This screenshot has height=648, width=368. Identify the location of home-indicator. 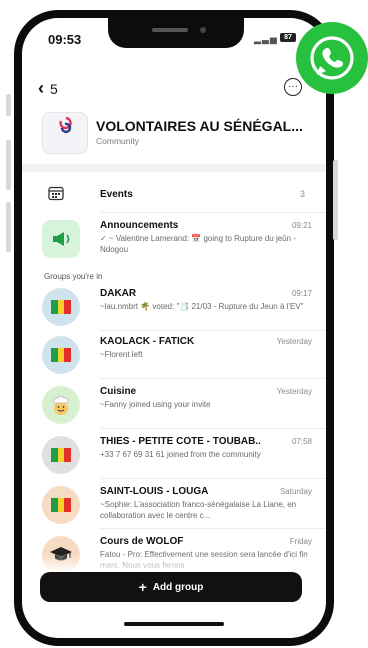
(174, 624).